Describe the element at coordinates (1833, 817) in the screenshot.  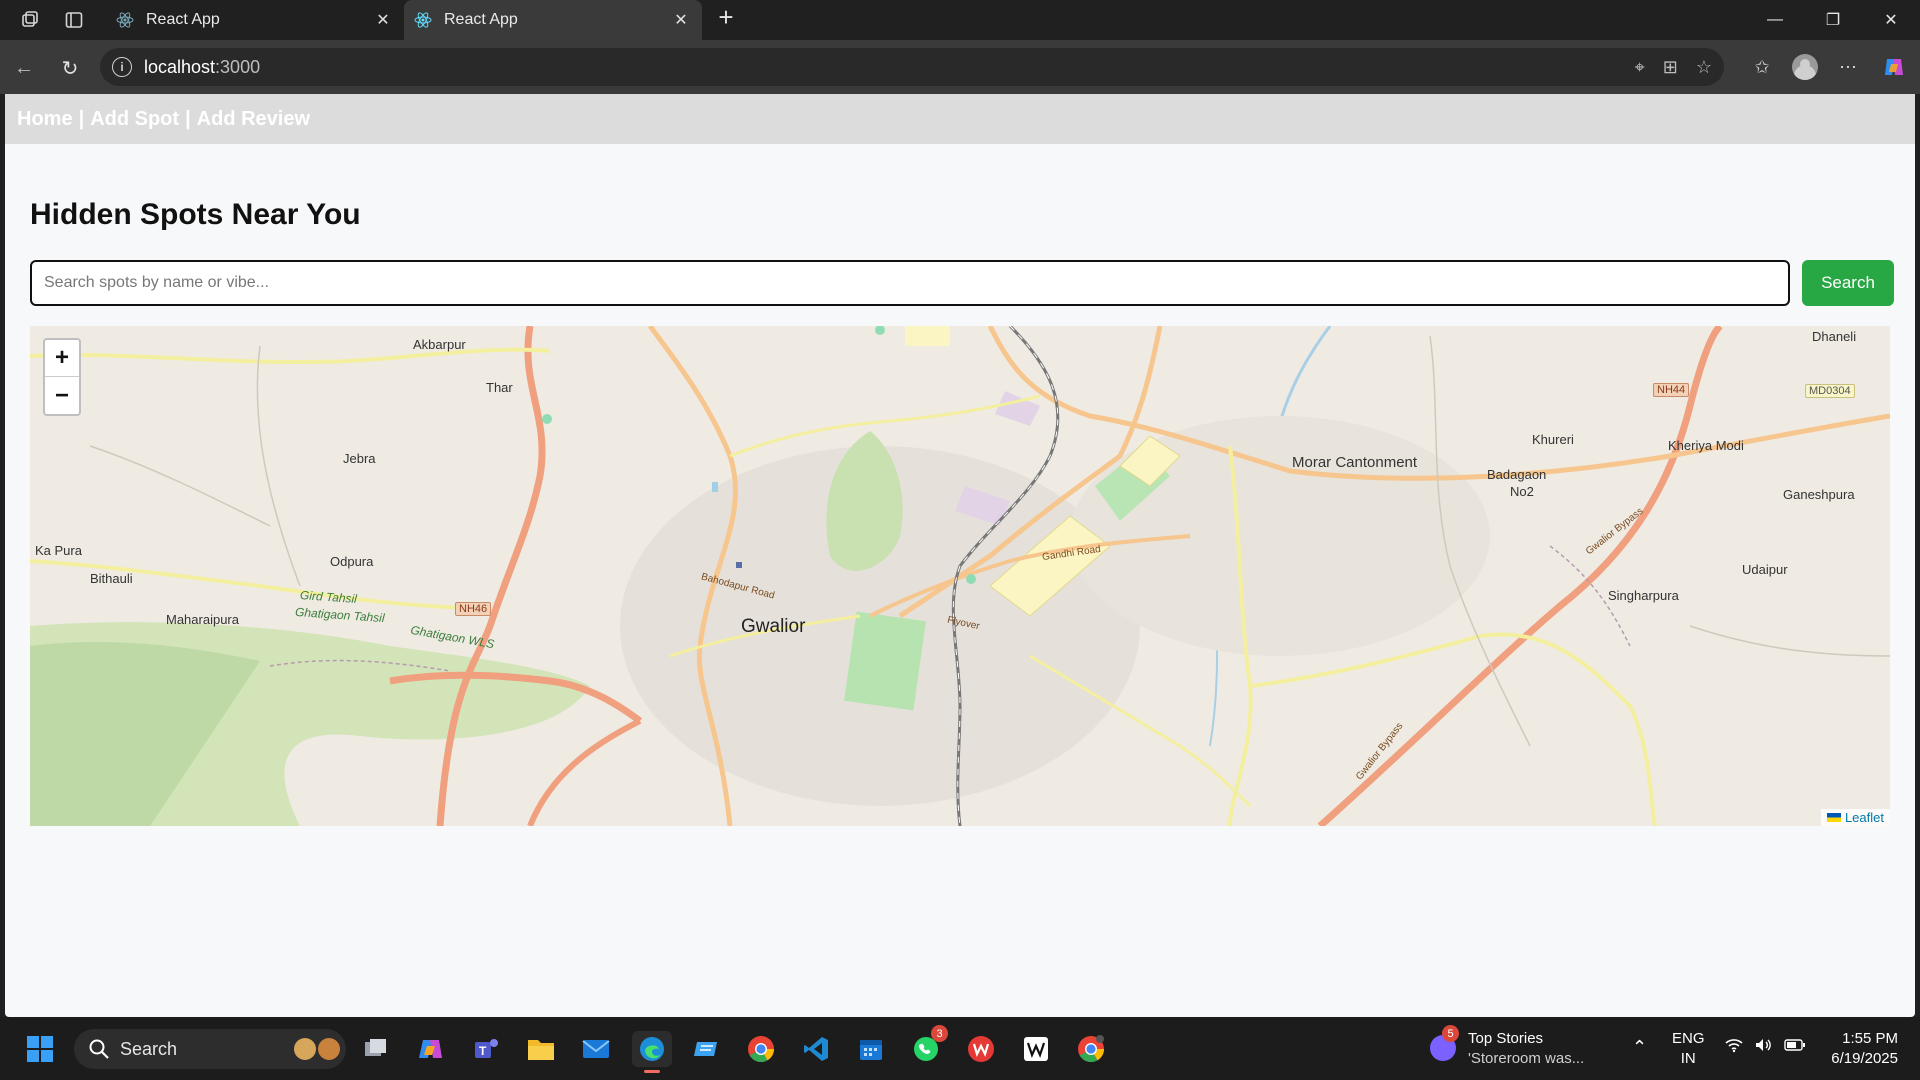
I see `ukraine-flag-icon` at that location.